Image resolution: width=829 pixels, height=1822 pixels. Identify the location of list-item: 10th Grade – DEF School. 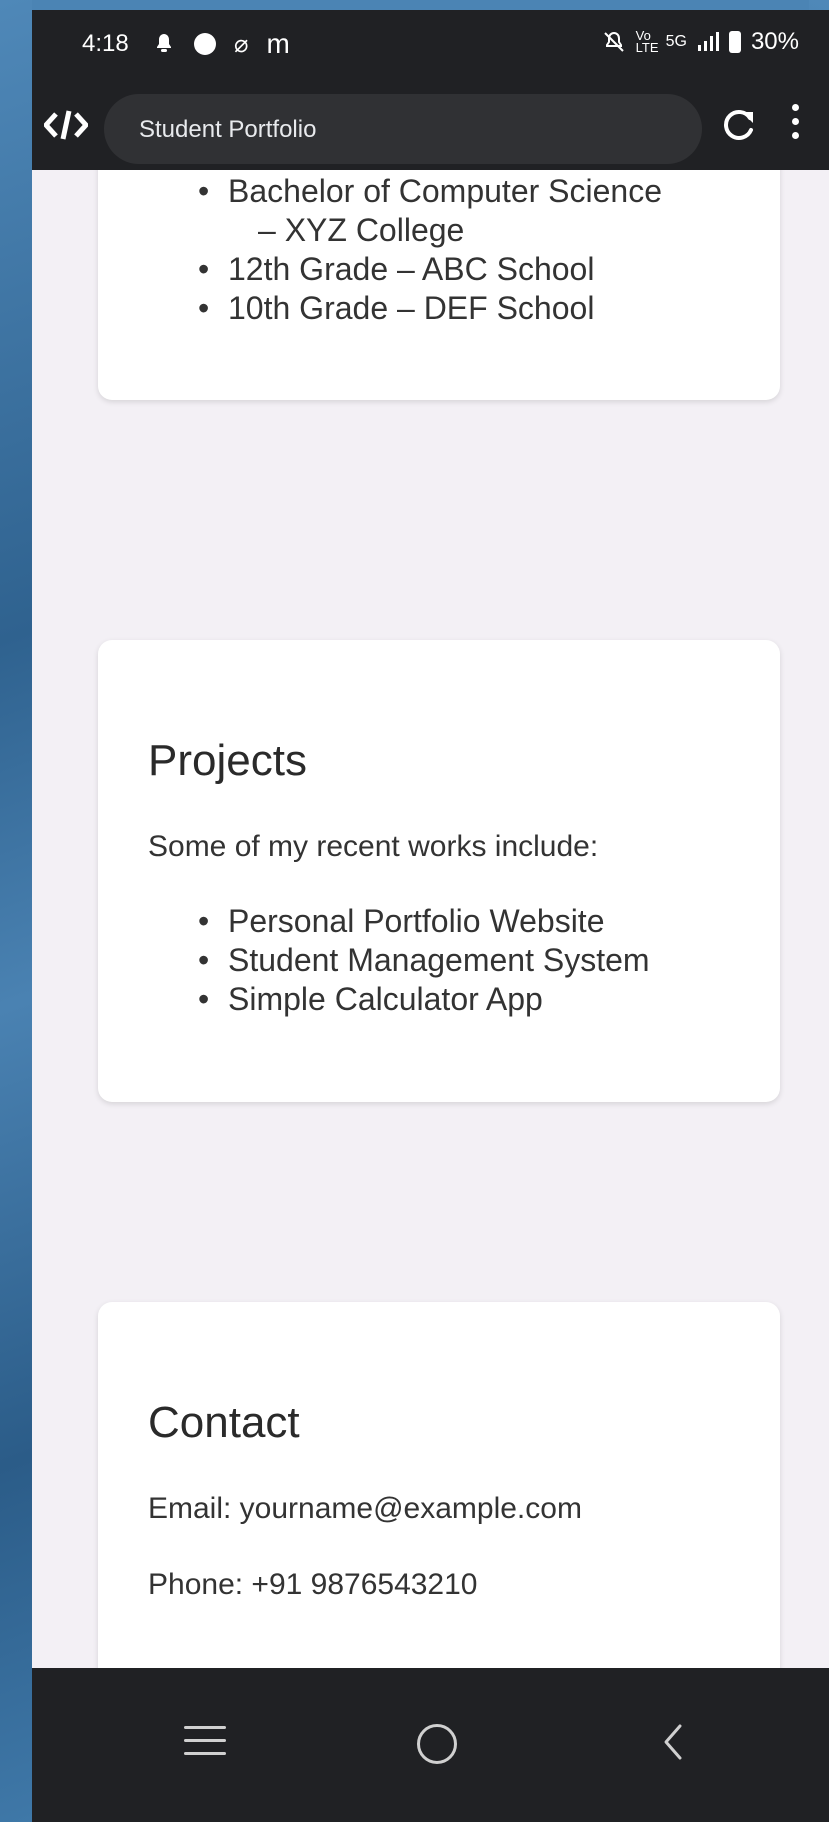
(430, 308).